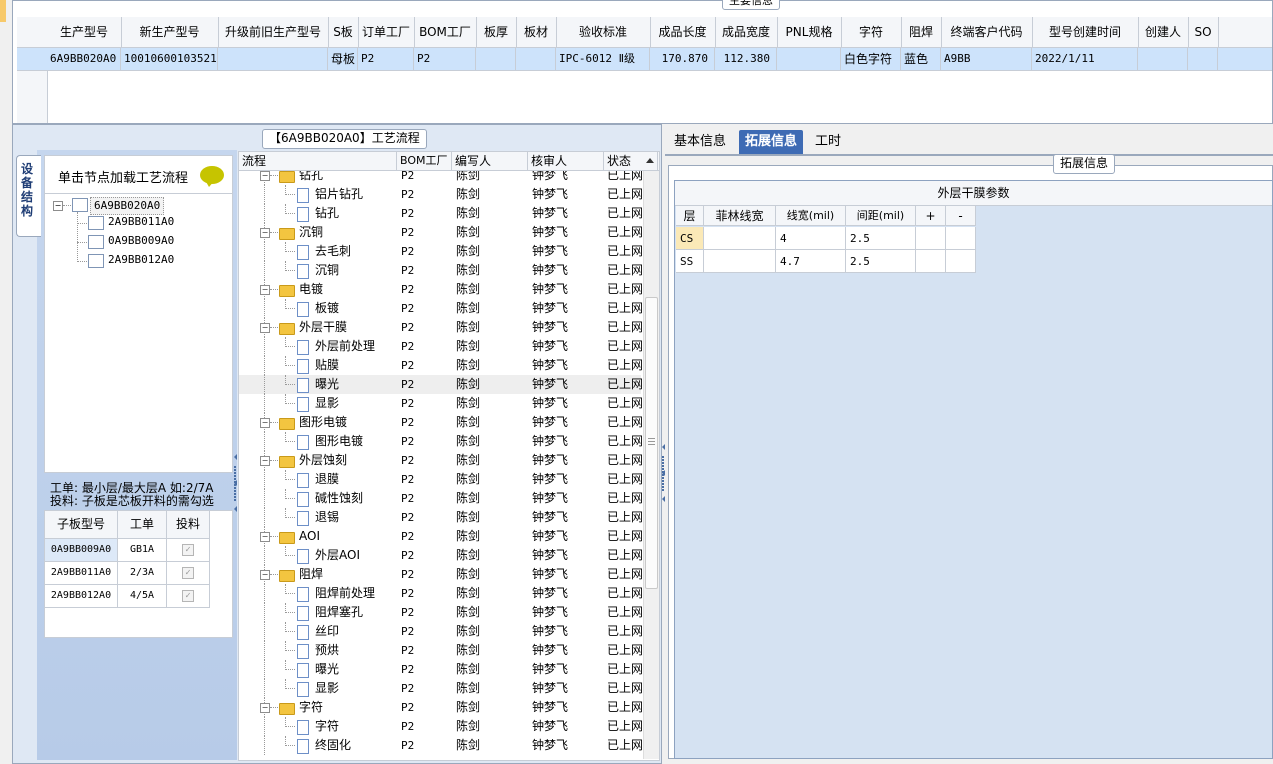 The image size is (1273, 764). Describe the element at coordinates (445, 59) in the screenshot. I see `cell-bom-factory: P2` at that location.